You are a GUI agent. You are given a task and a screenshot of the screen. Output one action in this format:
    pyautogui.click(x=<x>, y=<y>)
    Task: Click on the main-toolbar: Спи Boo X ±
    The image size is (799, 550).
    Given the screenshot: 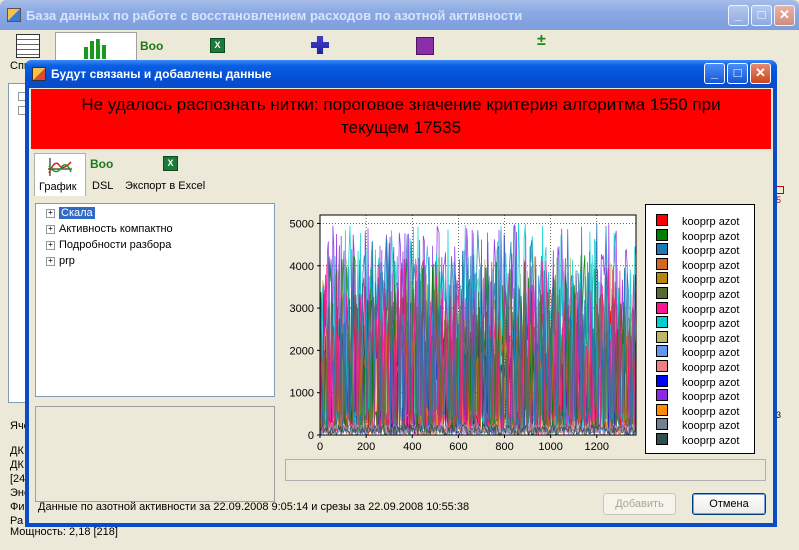 What is the action you would take?
    pyautogui.click(x=399, y=51)
    